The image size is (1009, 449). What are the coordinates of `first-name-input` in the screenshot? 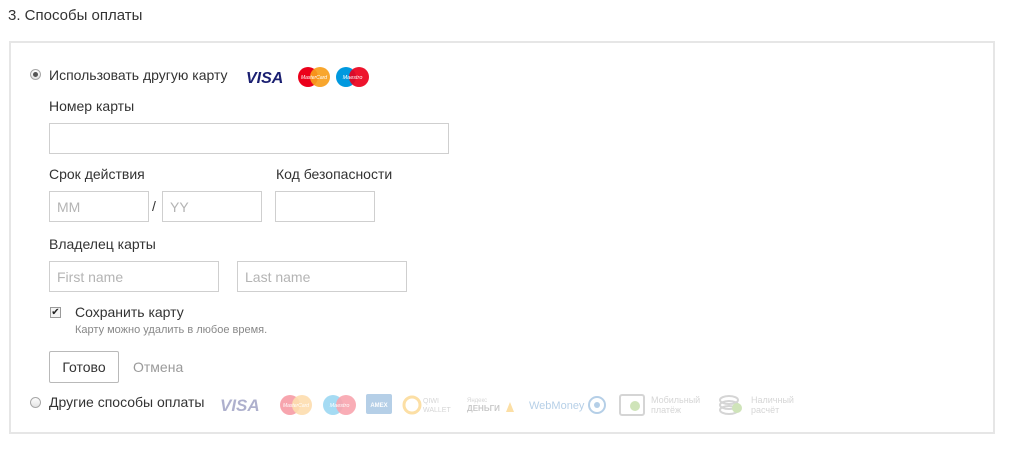 It's located at (134, 276).